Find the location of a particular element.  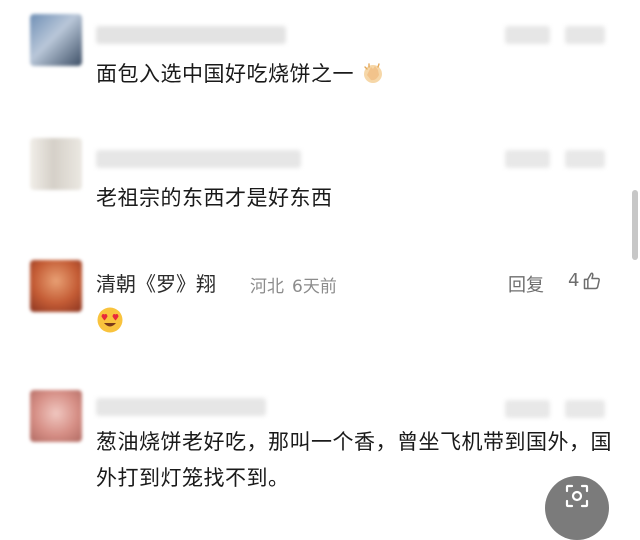

like-button: 4 is located at coordinates (585, 280).